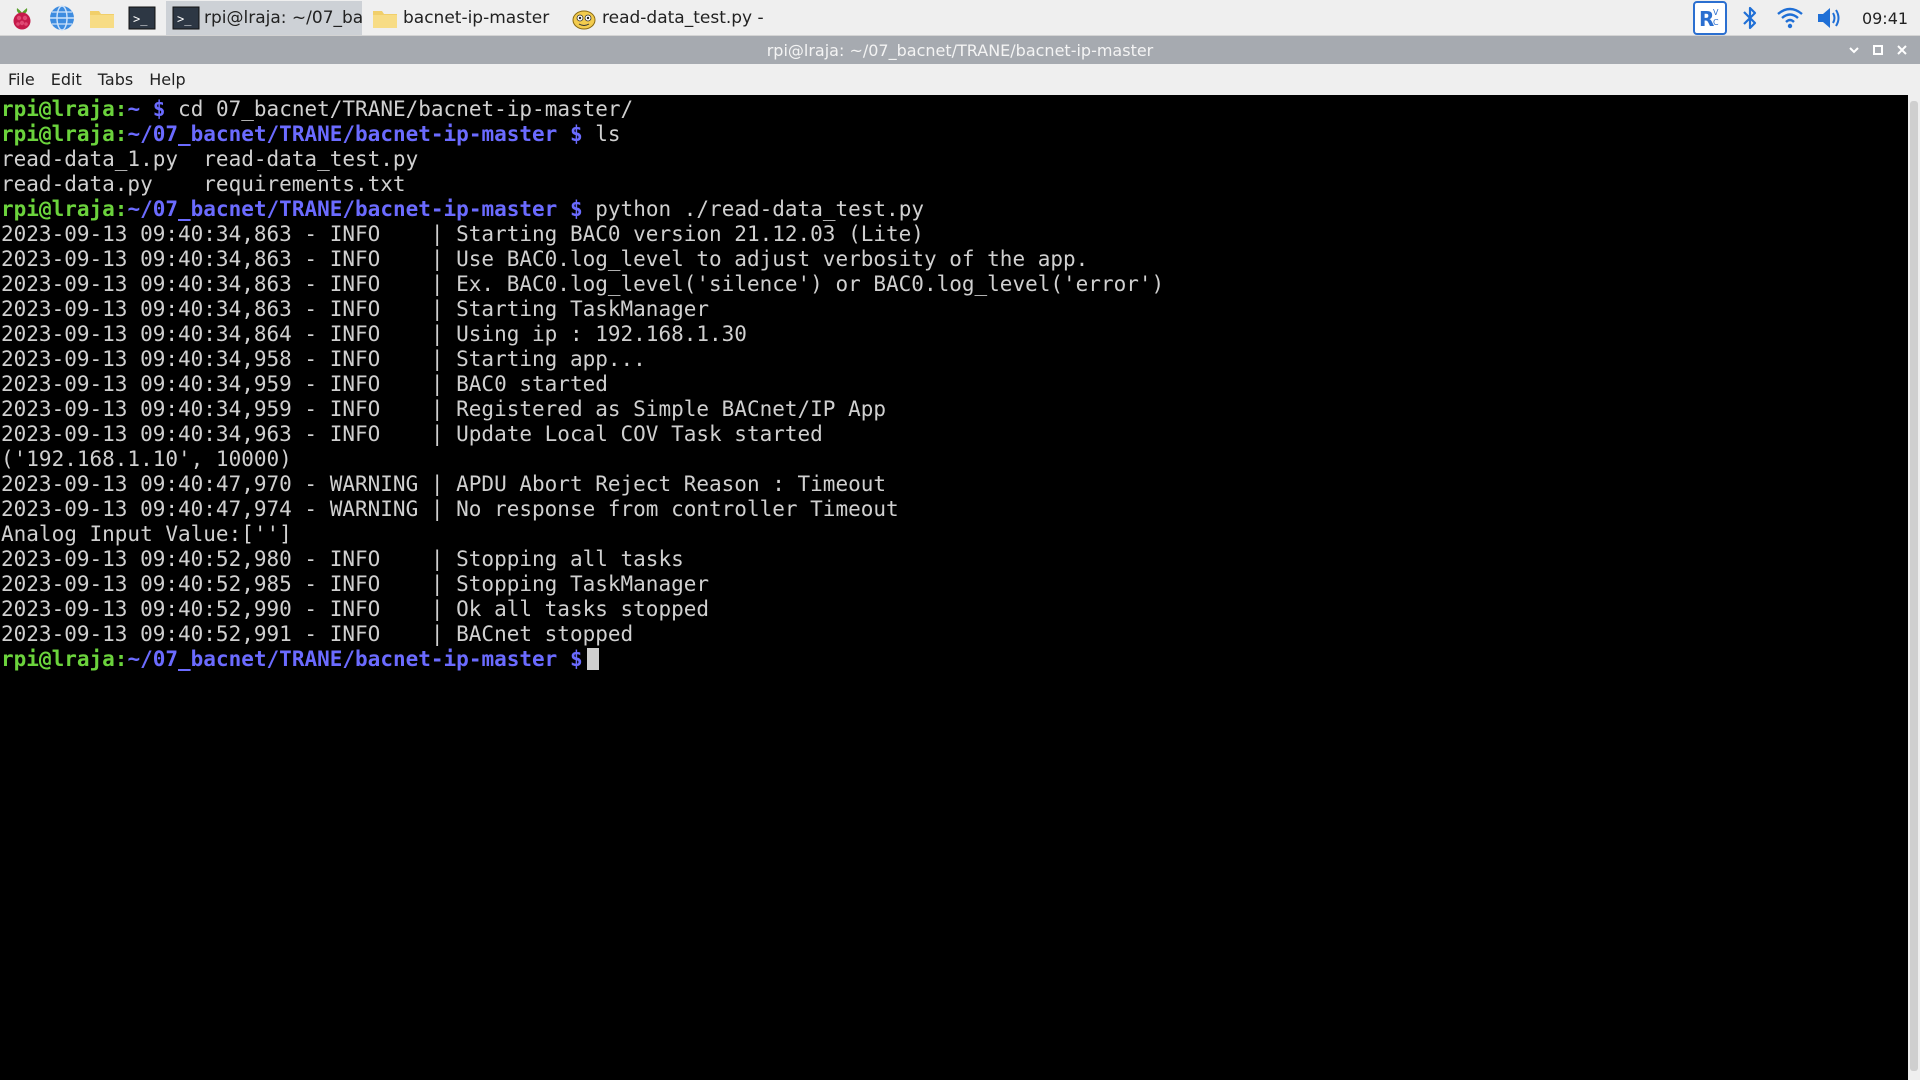  I want to click on close-button, so click(1902, 50).